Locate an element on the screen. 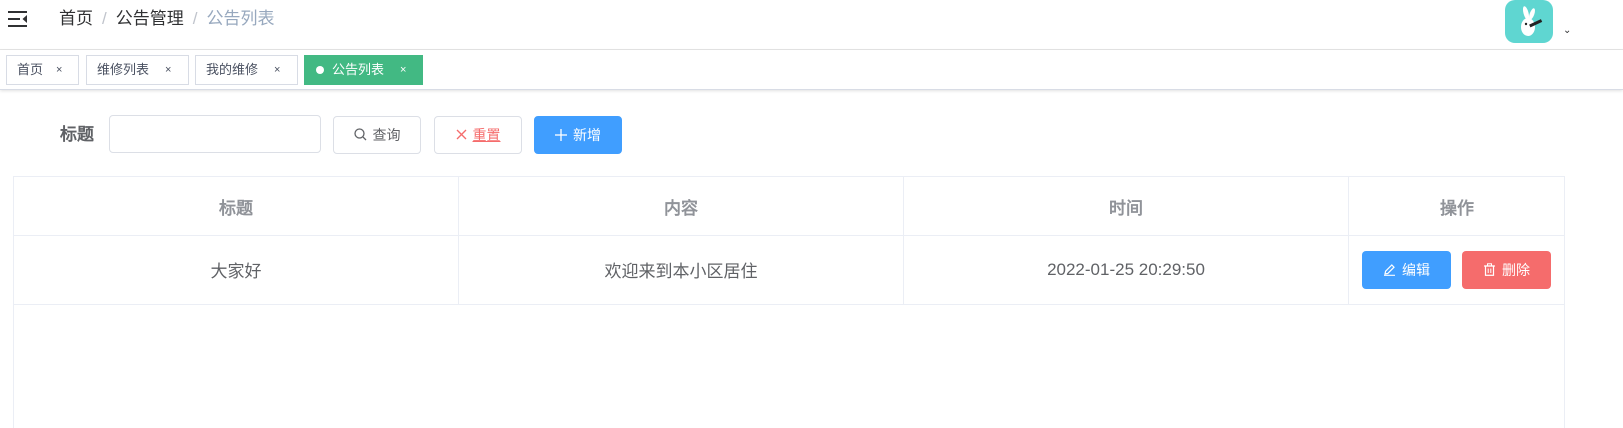 Image resolution: width=1623 pixels, height=428 pixels. search-button: 查询 is located at coordinates (377, 135).